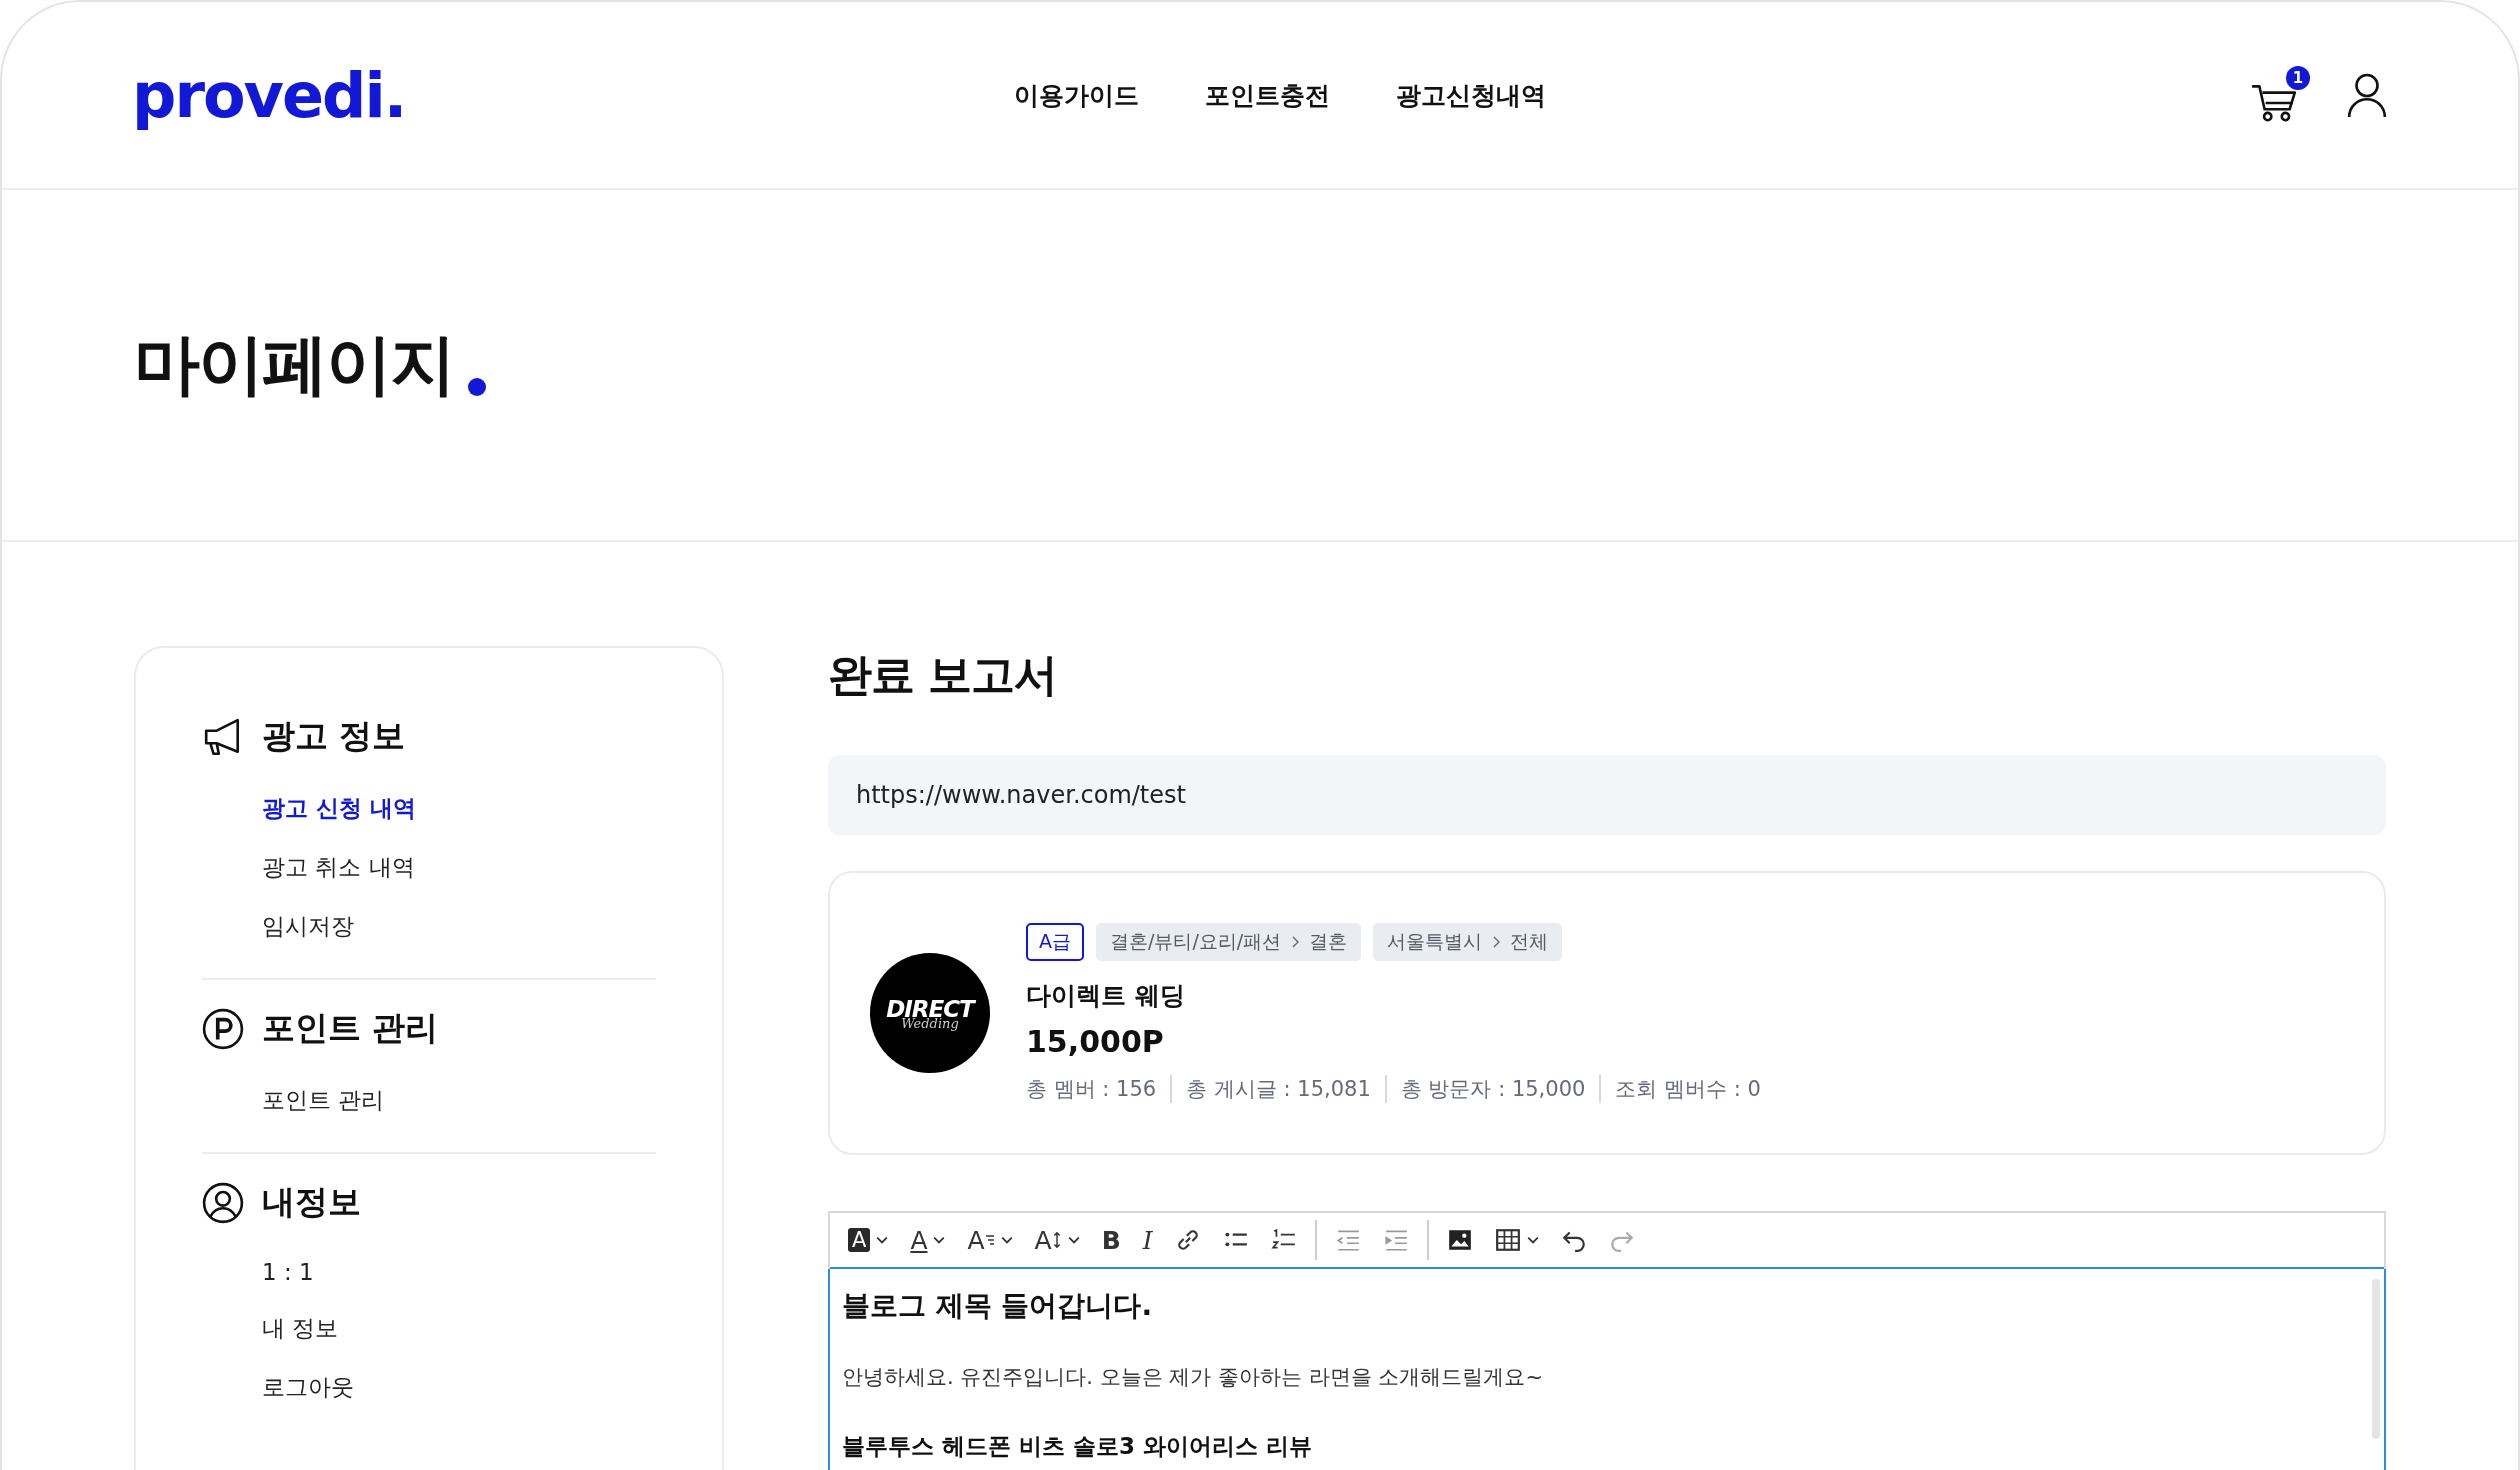  What do you see at coordinates (1395, 1240) in the screenshot?
I see `indent-icon` at bounding box center [1395, 1240].